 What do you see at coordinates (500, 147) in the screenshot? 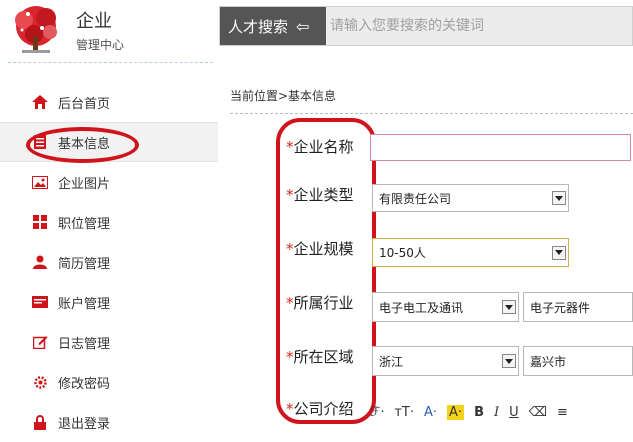
I see `company-name-input` at bounding box center [500, 147].